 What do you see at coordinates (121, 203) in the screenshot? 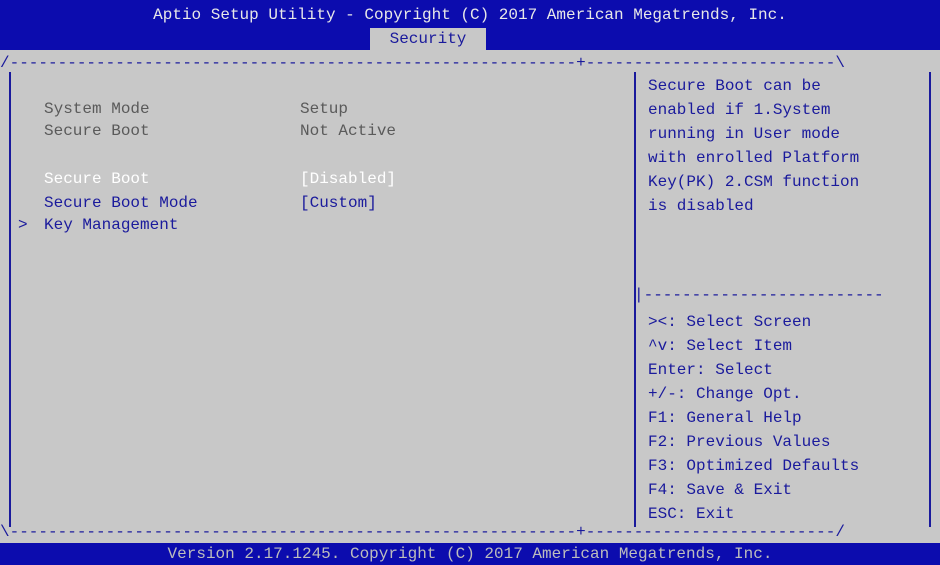
I see `setting-label-secure-boot-mode: Secure Boot Mode` at bounding box center [121, 203].